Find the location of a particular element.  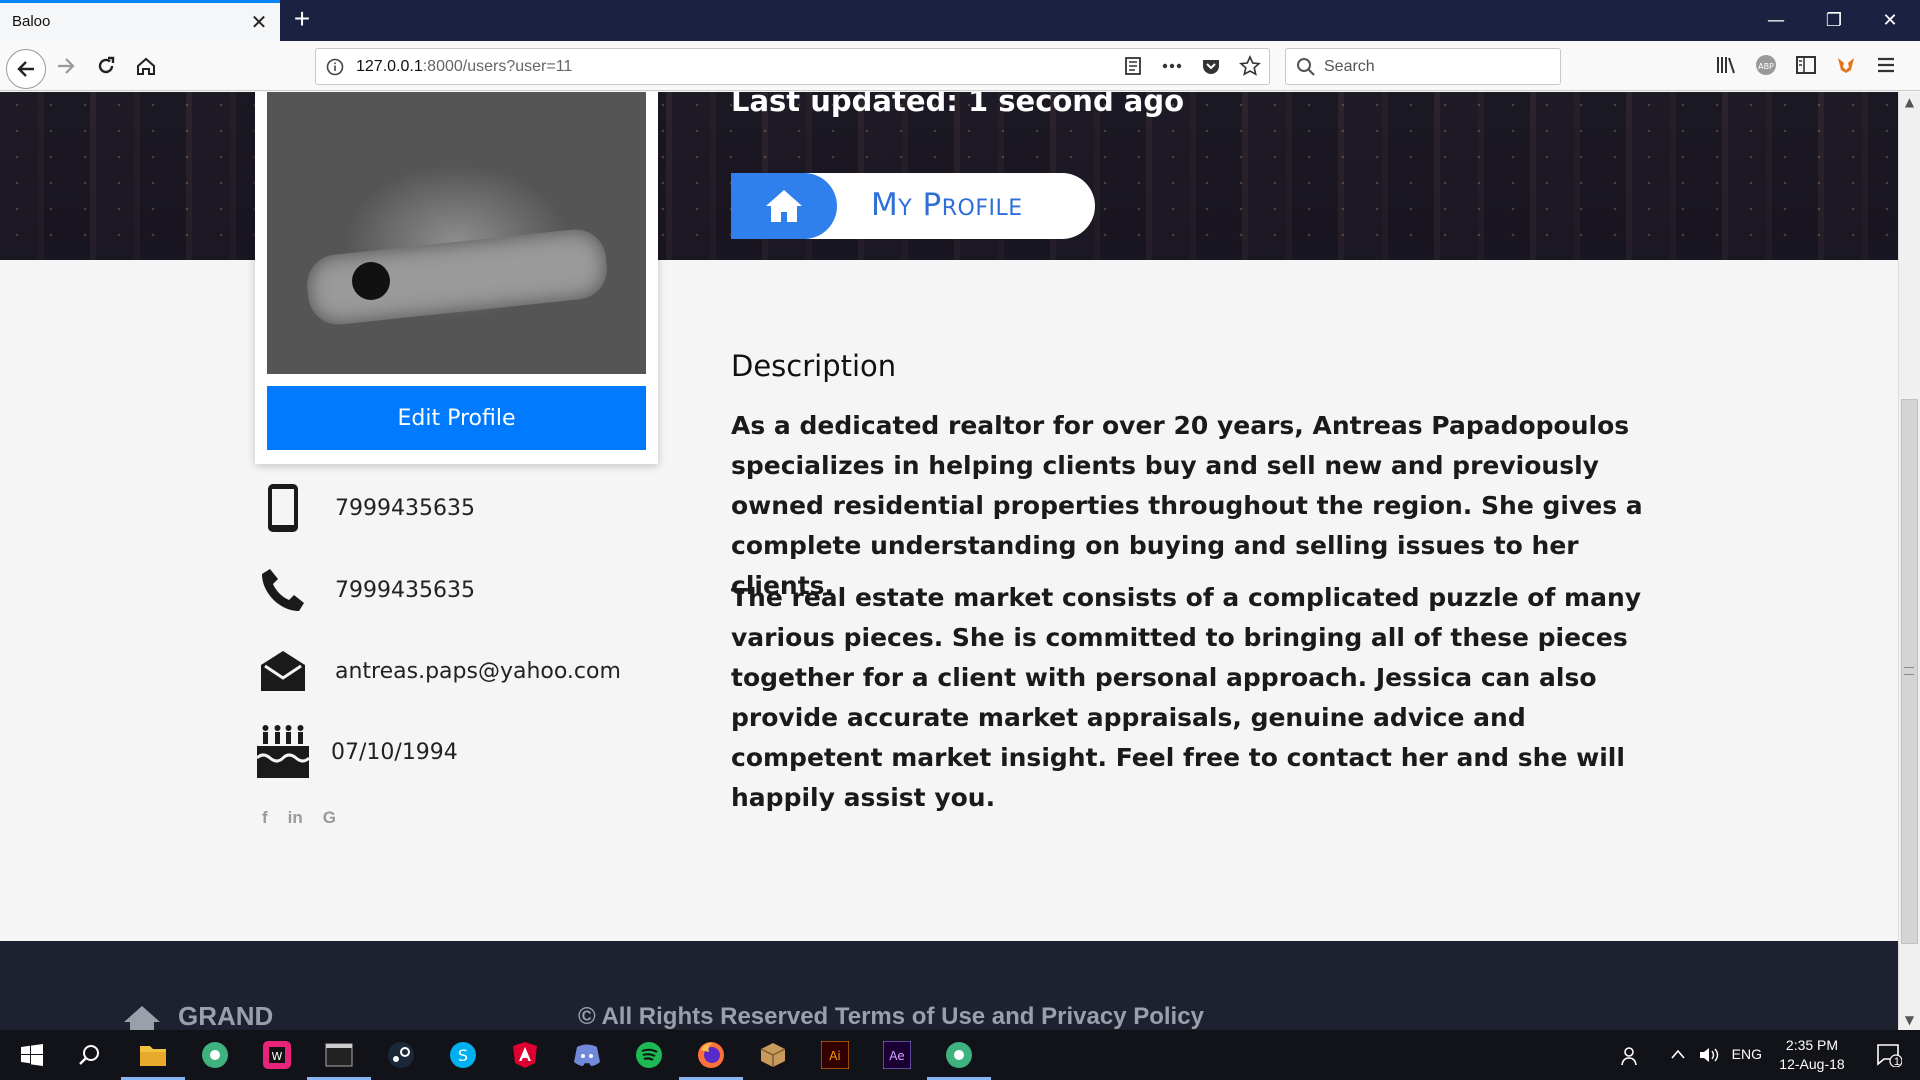

reload-button is located at coordinates (106, 66).